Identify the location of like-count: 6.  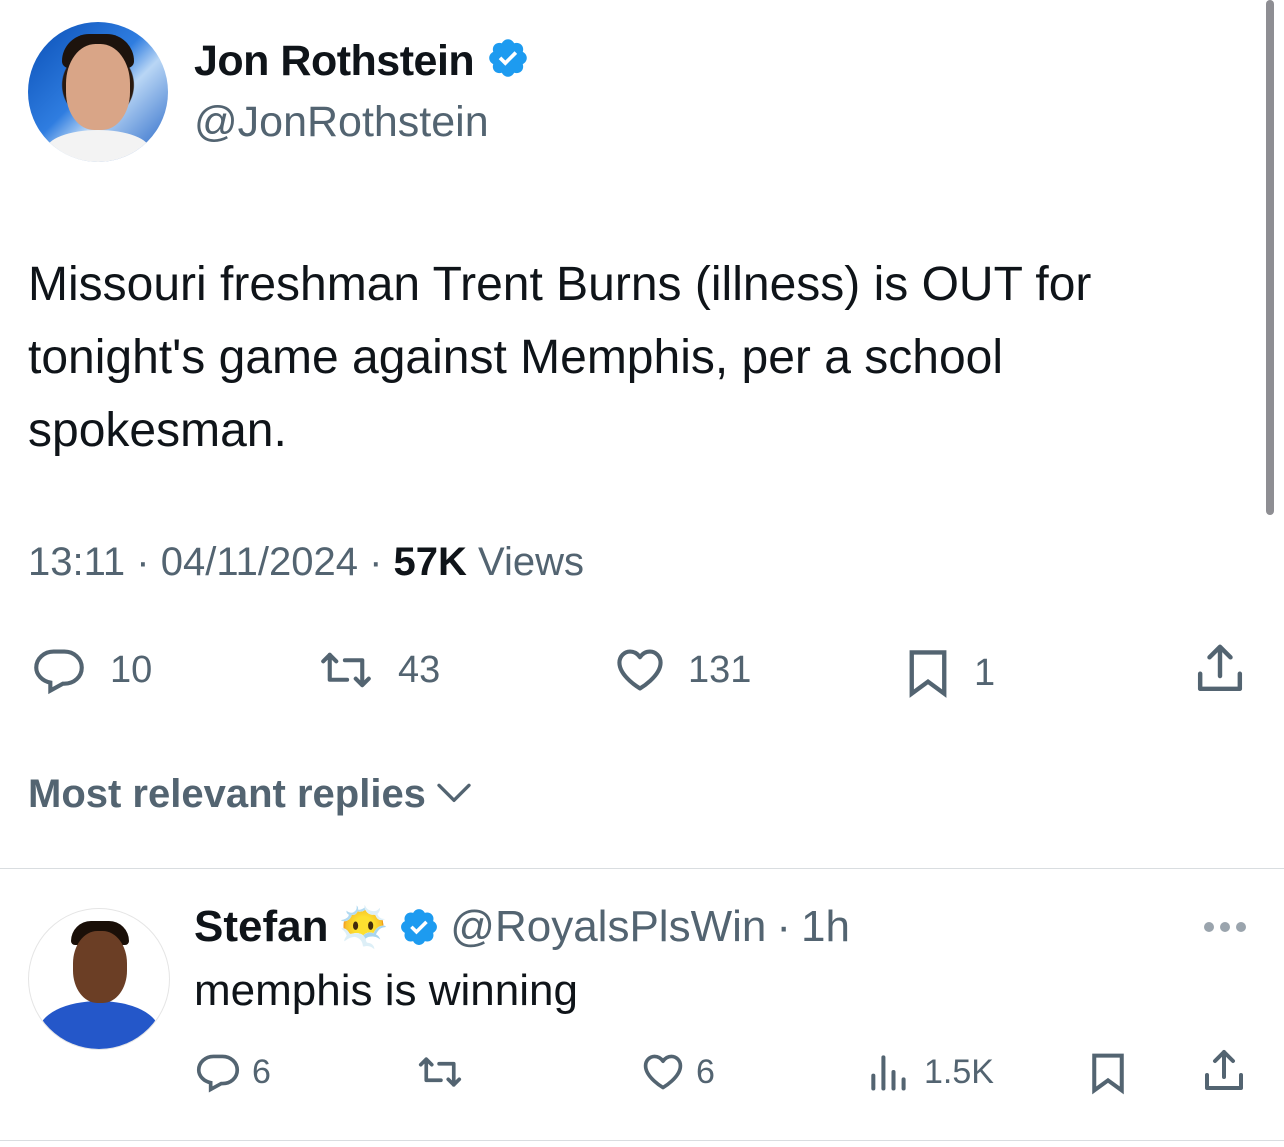
(705, 1071).